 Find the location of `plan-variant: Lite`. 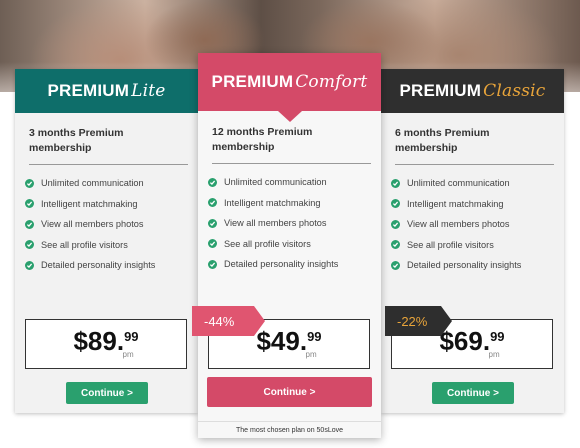

plan-variant: Lite is located at coordinates (148, 91).